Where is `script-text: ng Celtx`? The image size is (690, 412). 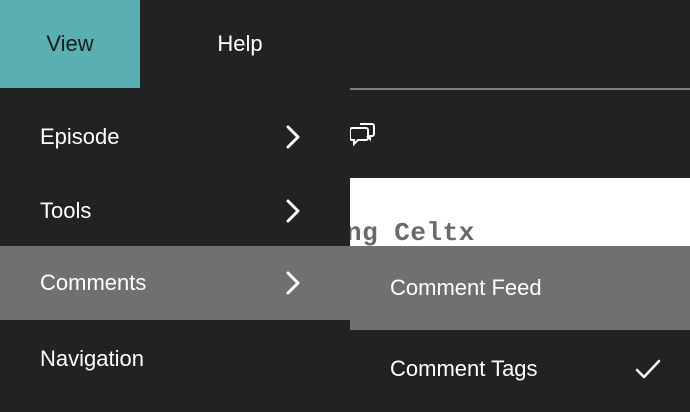
script-text: ng Celtx is located at coordinates (412, 232).